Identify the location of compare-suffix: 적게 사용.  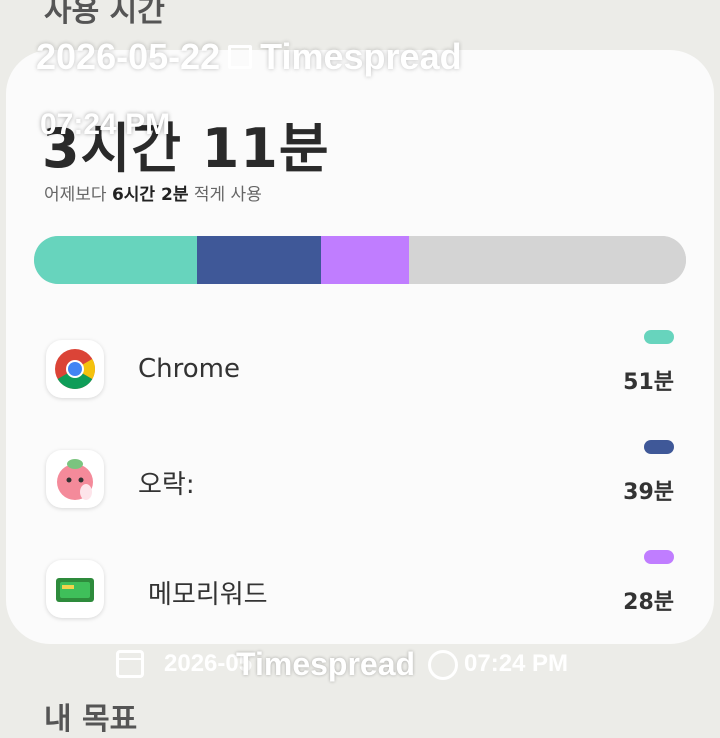
(225, 195).